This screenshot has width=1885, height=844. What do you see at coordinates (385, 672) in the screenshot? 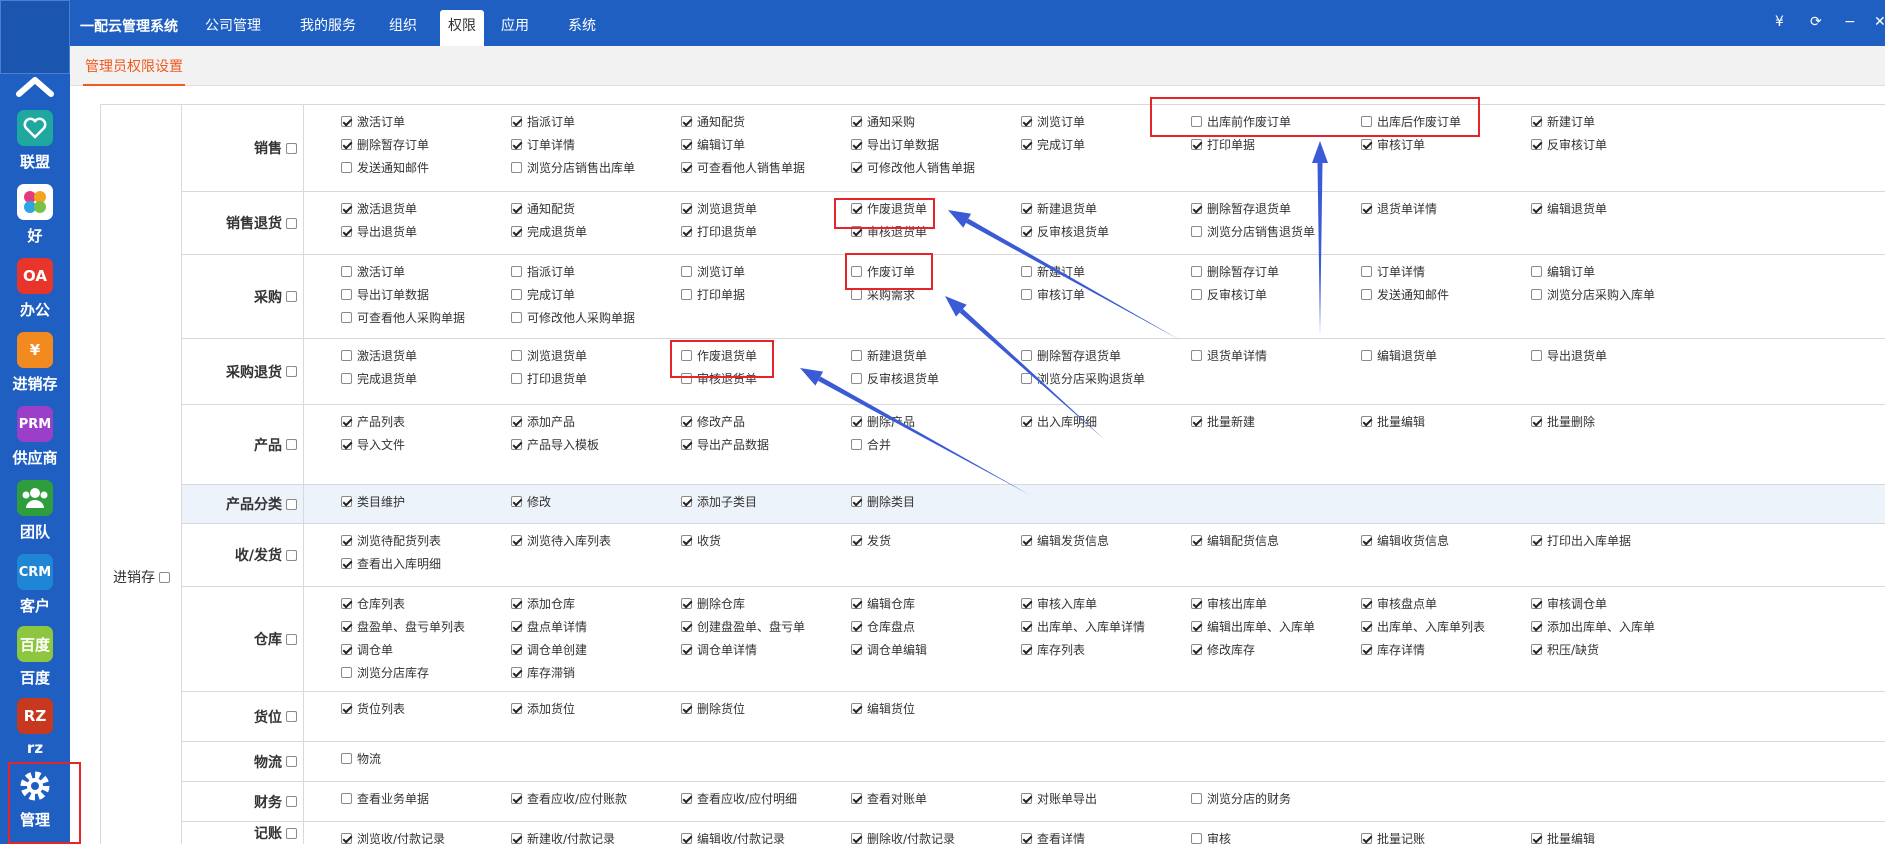
I see `permission-item: 浏览分店库存` at bounding box center [385, 672].